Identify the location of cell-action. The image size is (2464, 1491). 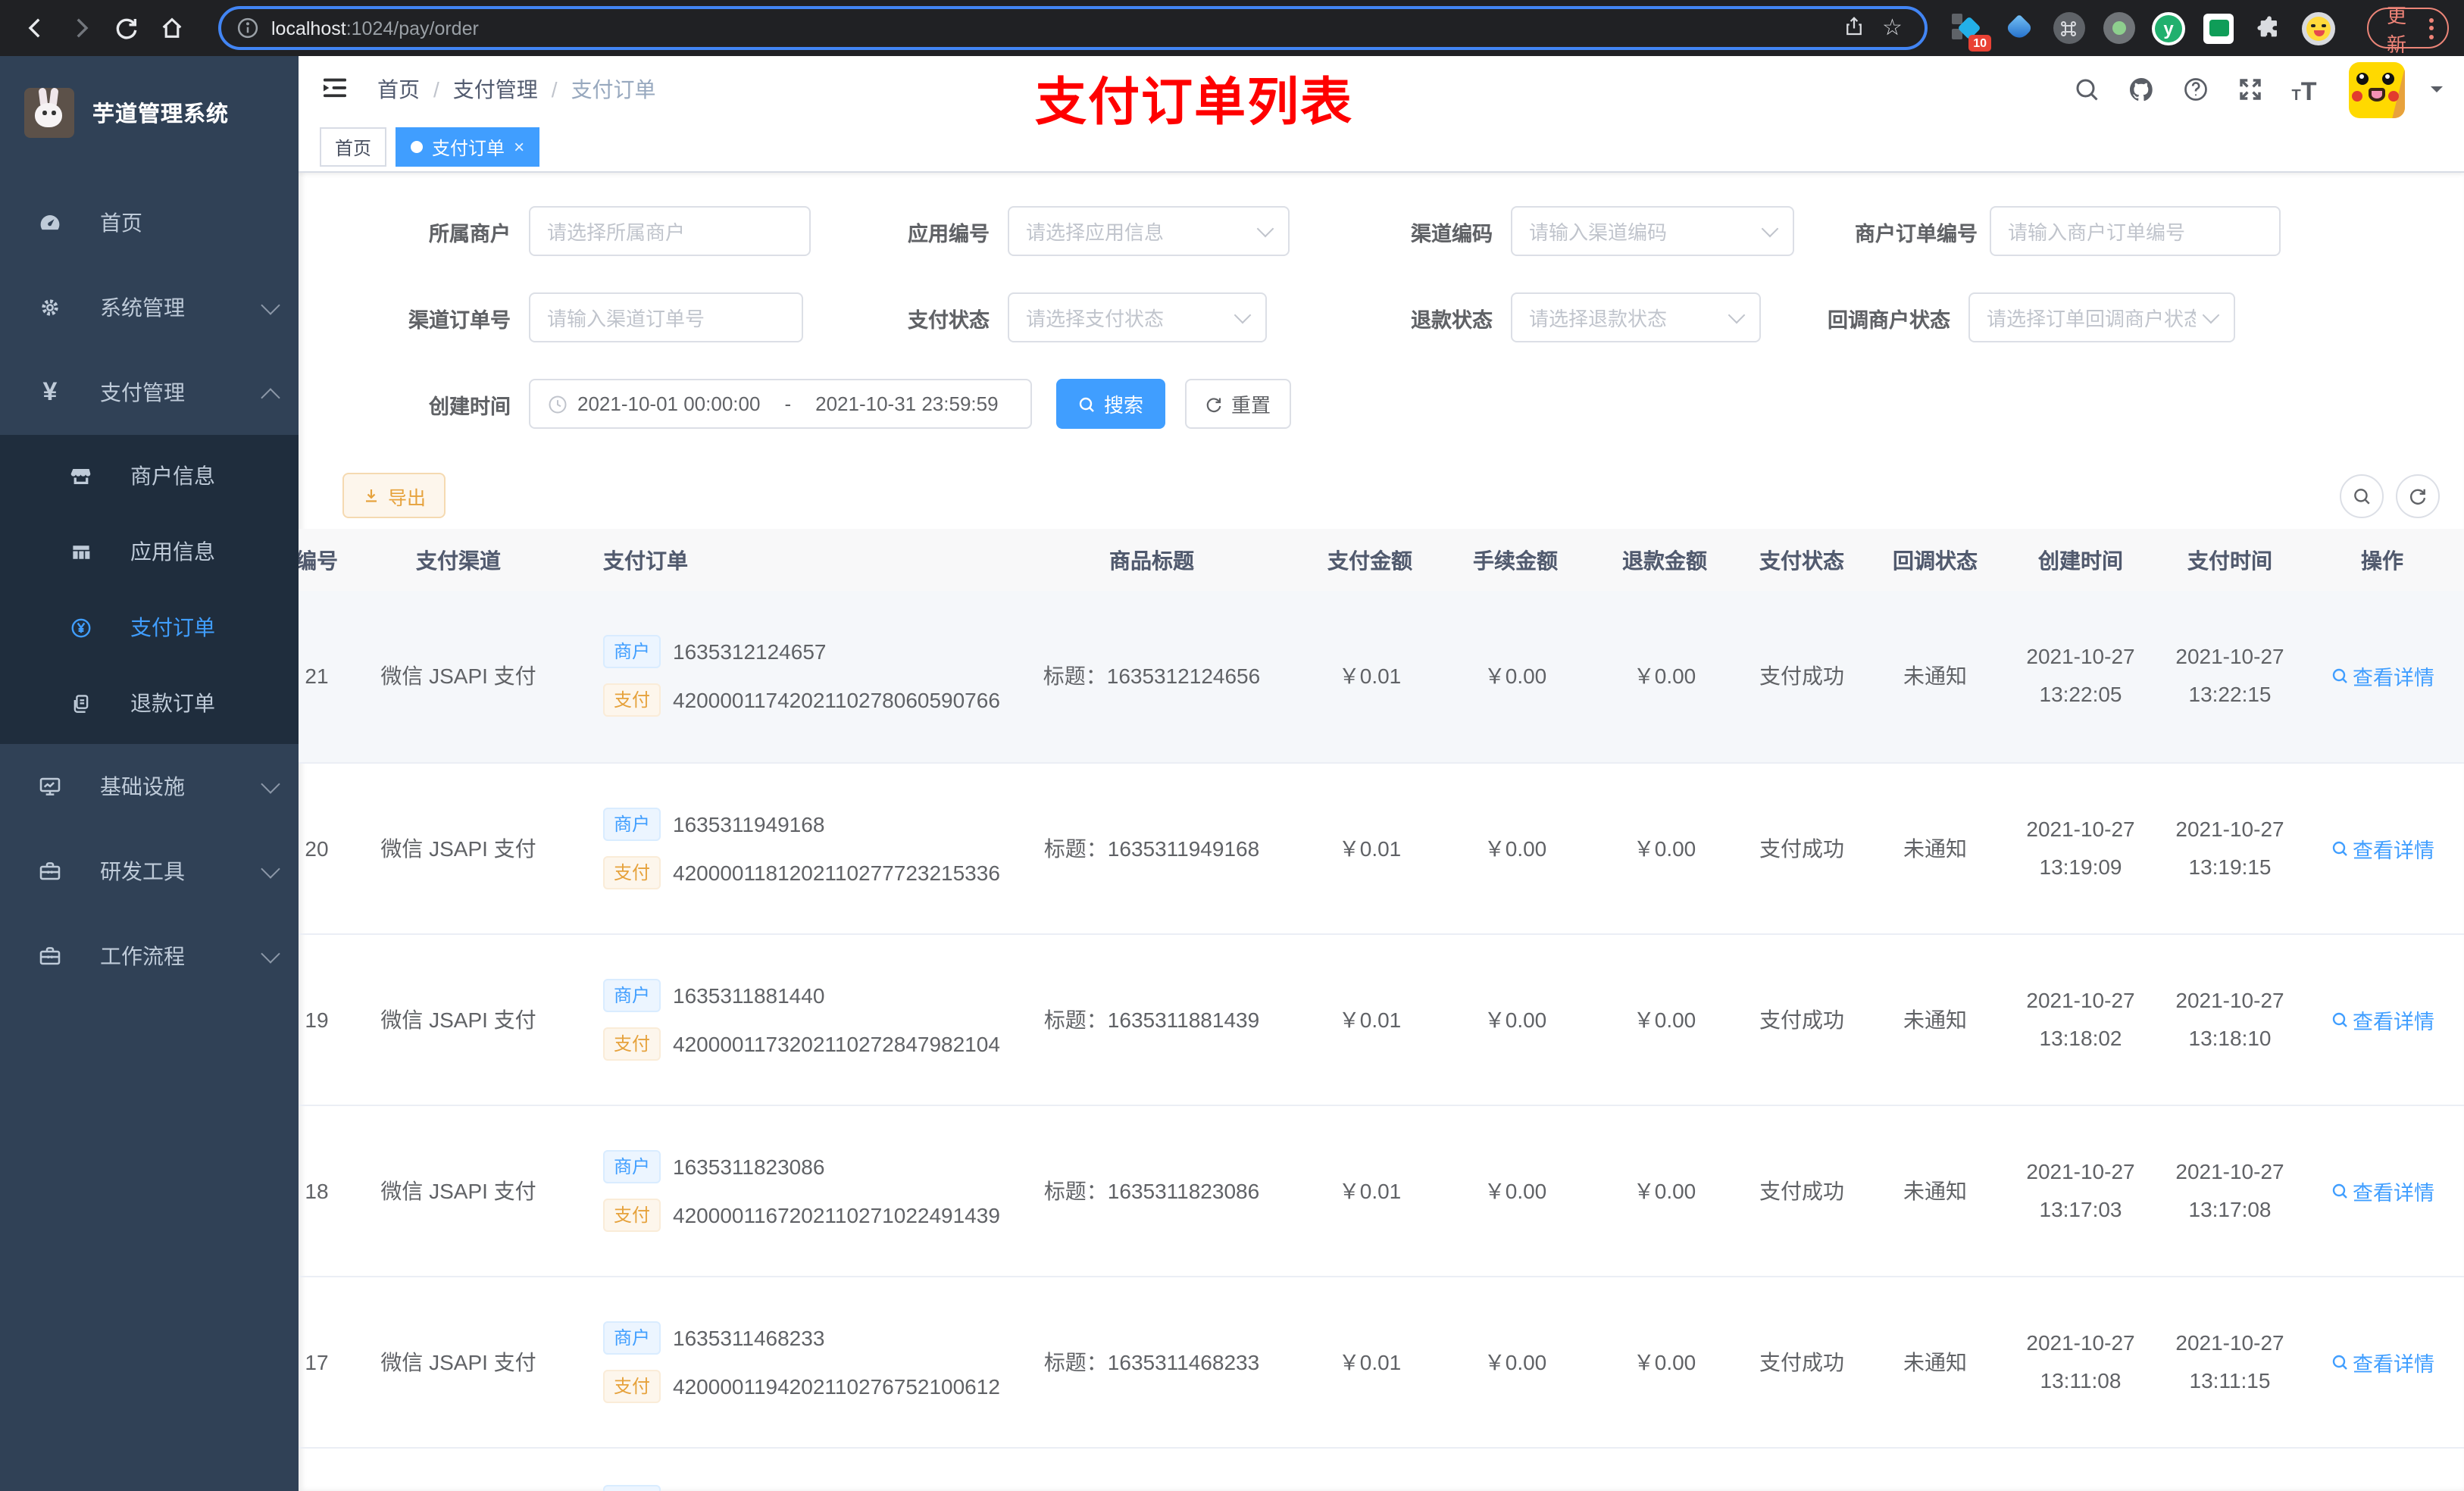
(2382, 1469).